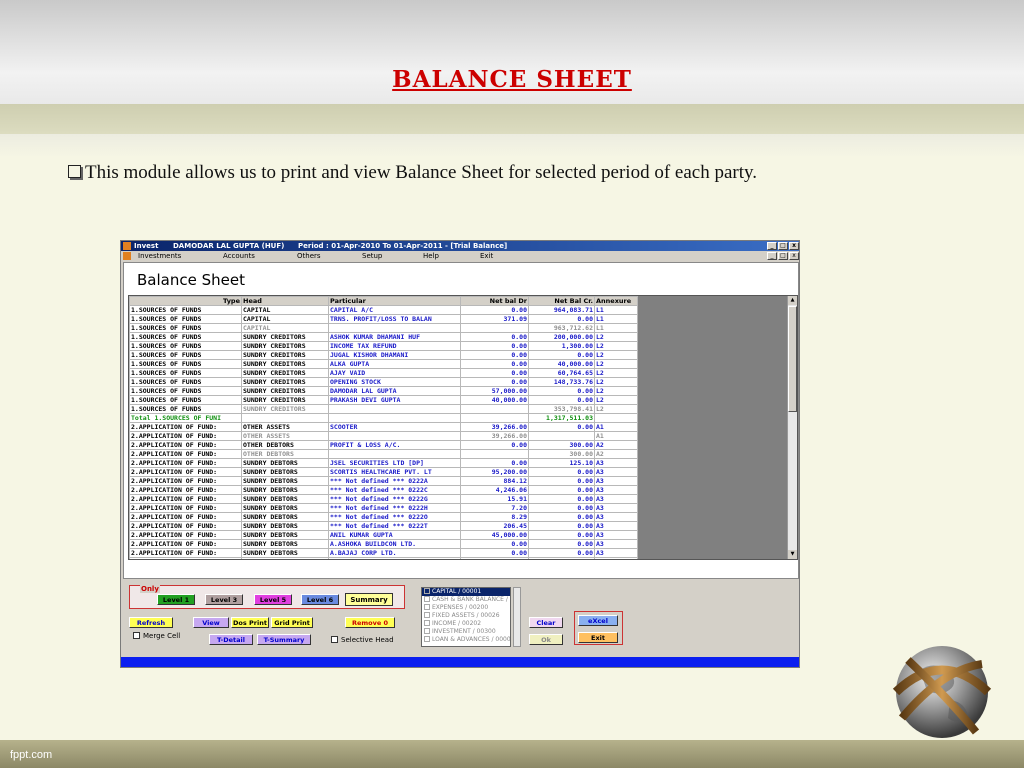 This screenshot has height=768, width=1024. Describe the element at coordinates (486, 256) in the screenshot. I see `menu-exit: Exit` at that location.